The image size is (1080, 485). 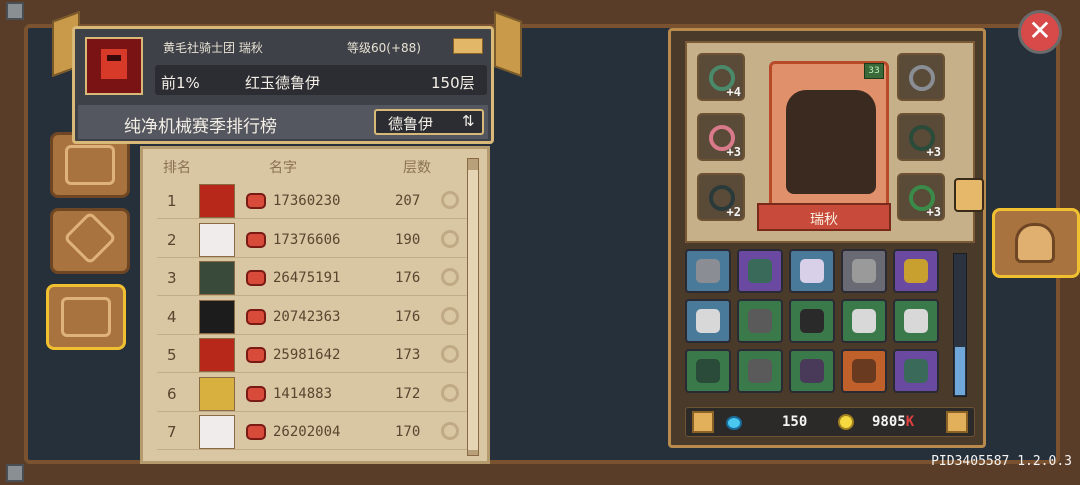 I want to click on floor-count: 150层, so click(x=453, y=83).